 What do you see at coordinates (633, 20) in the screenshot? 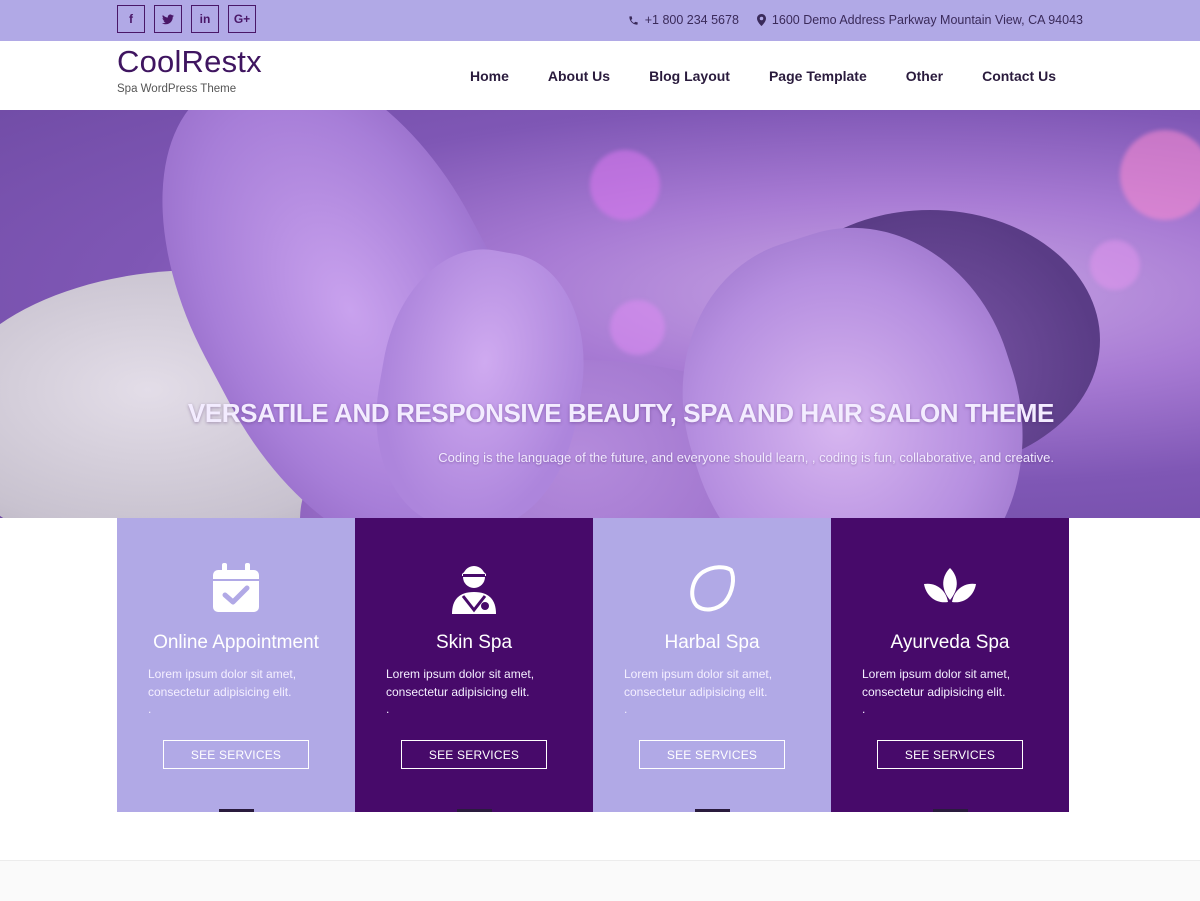
I see `phone-icon` at bounding box center [633, 20].